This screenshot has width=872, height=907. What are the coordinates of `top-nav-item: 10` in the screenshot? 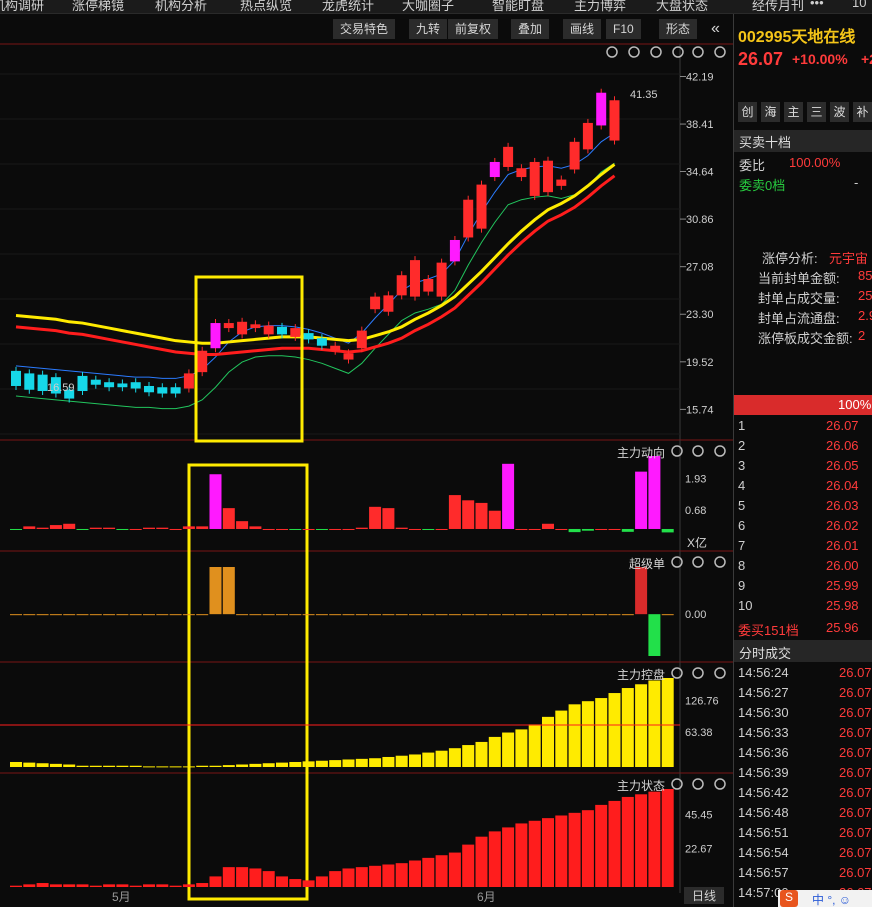 It's located at (859, 5).